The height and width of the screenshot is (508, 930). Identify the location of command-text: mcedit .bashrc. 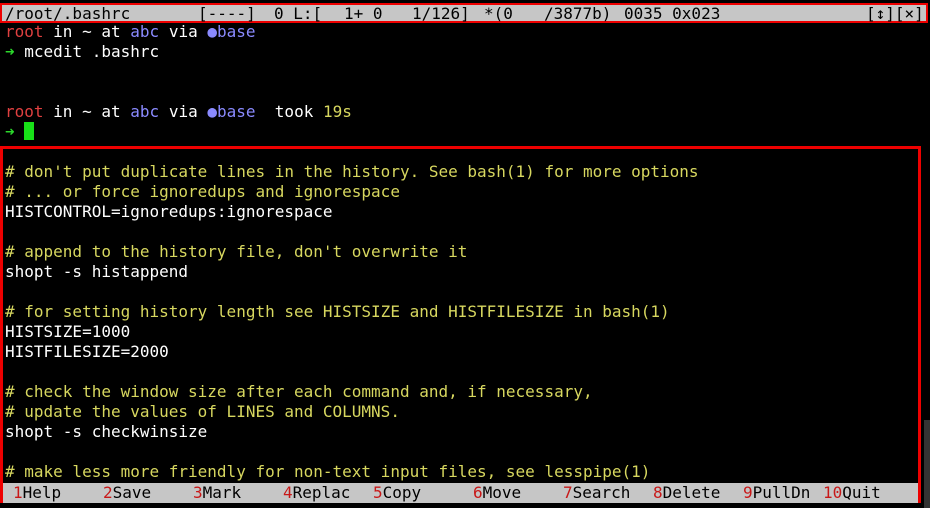
(92, 51).